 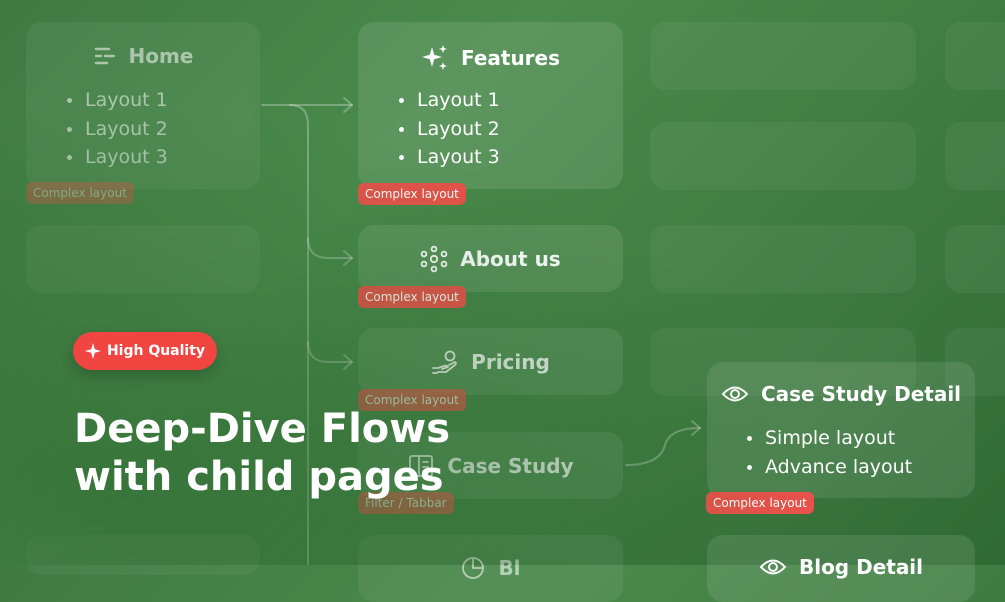 I want to click on about-us-title-text: About us, so click(x=510, y=259).